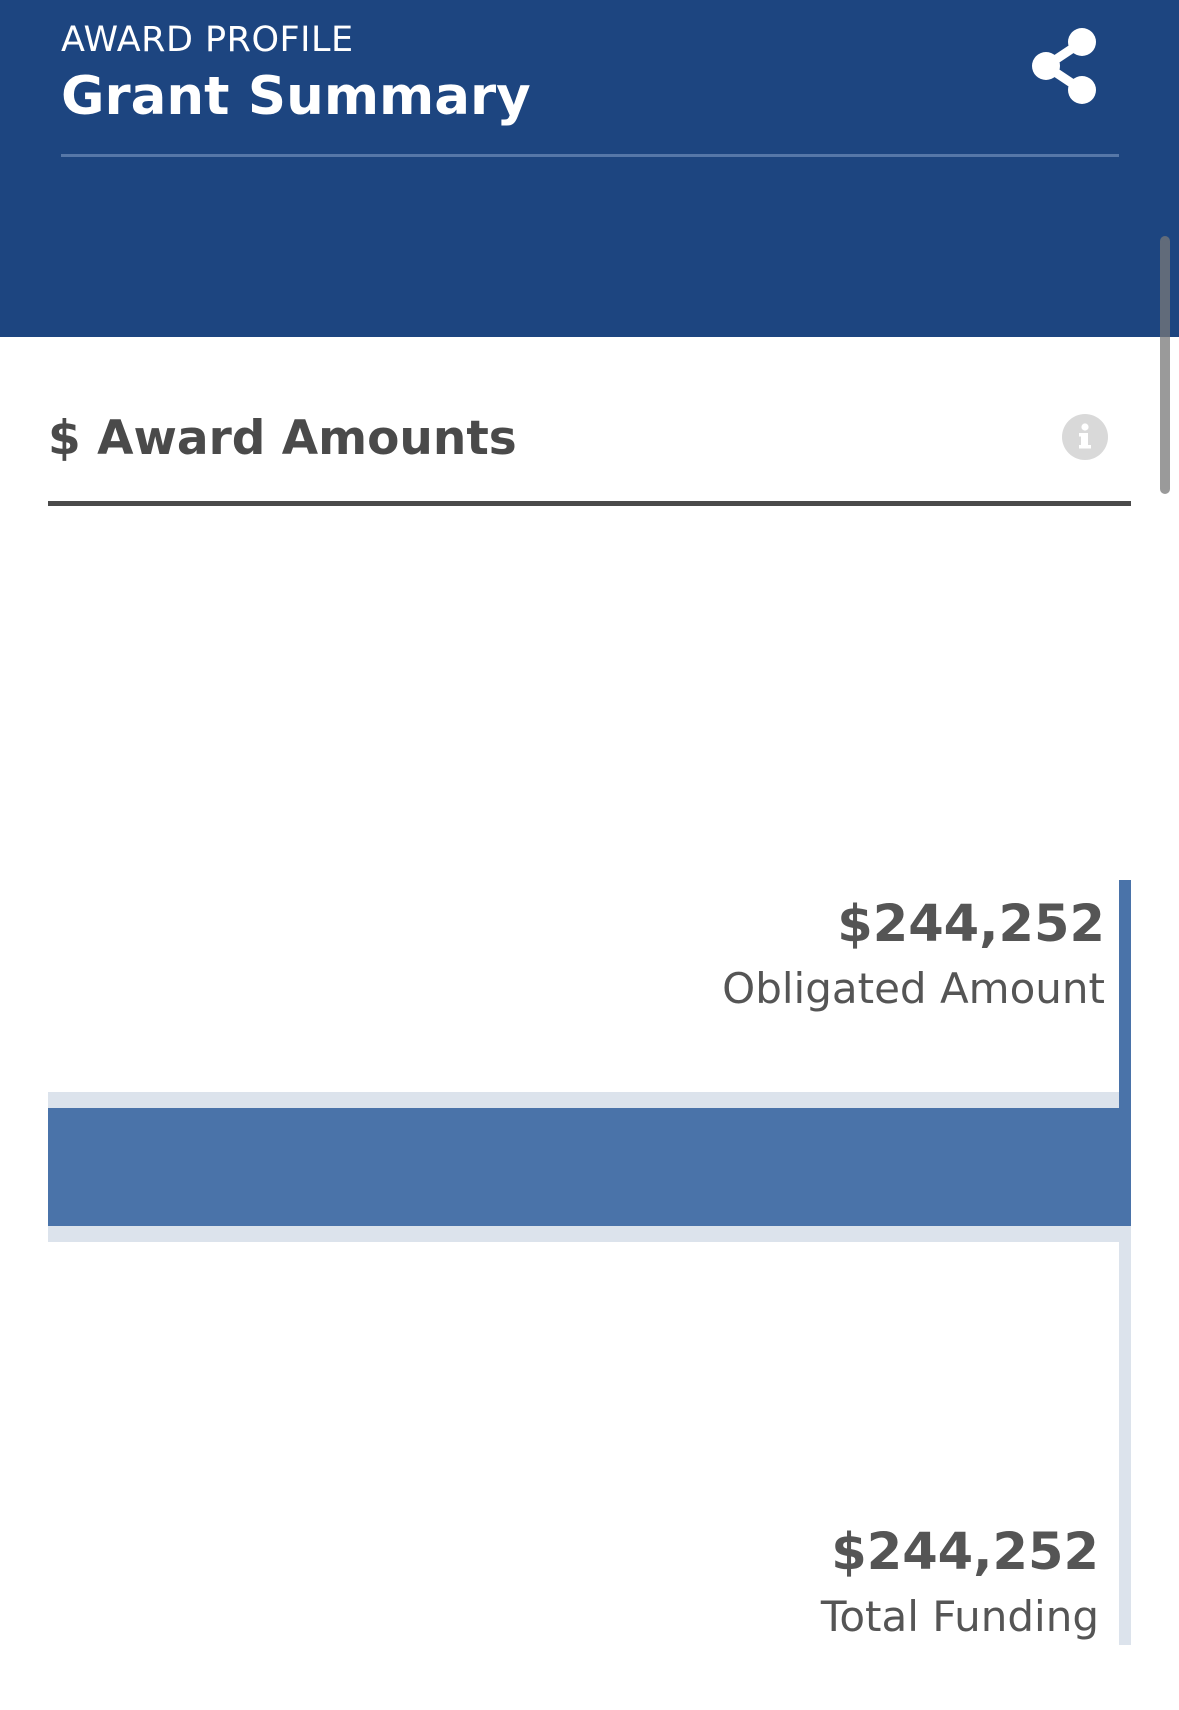 The image size is (1179, 1710). Describe the element at coordinates (913, 956) in the screenshot. I see `obligated-amount-label: $244,252 Obligated Amount` at that location.